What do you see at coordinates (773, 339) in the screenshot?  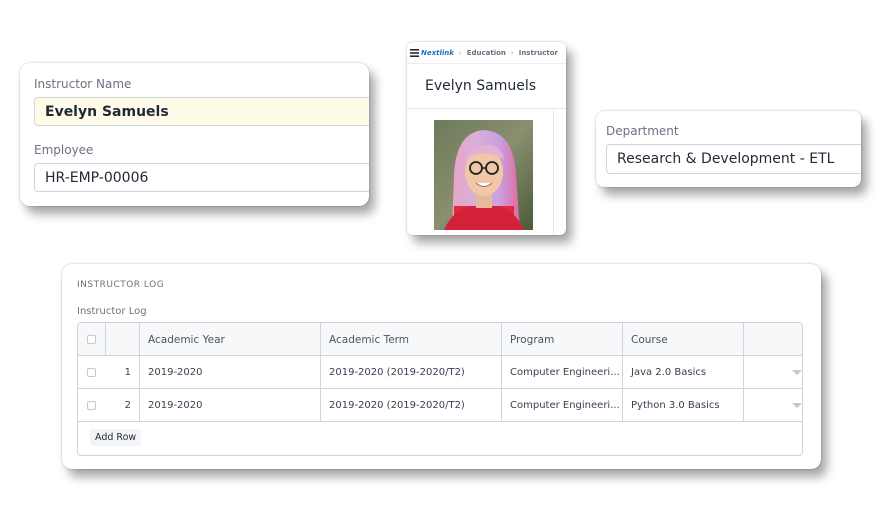 I see `column-actions` at bounding box center [773, 339].